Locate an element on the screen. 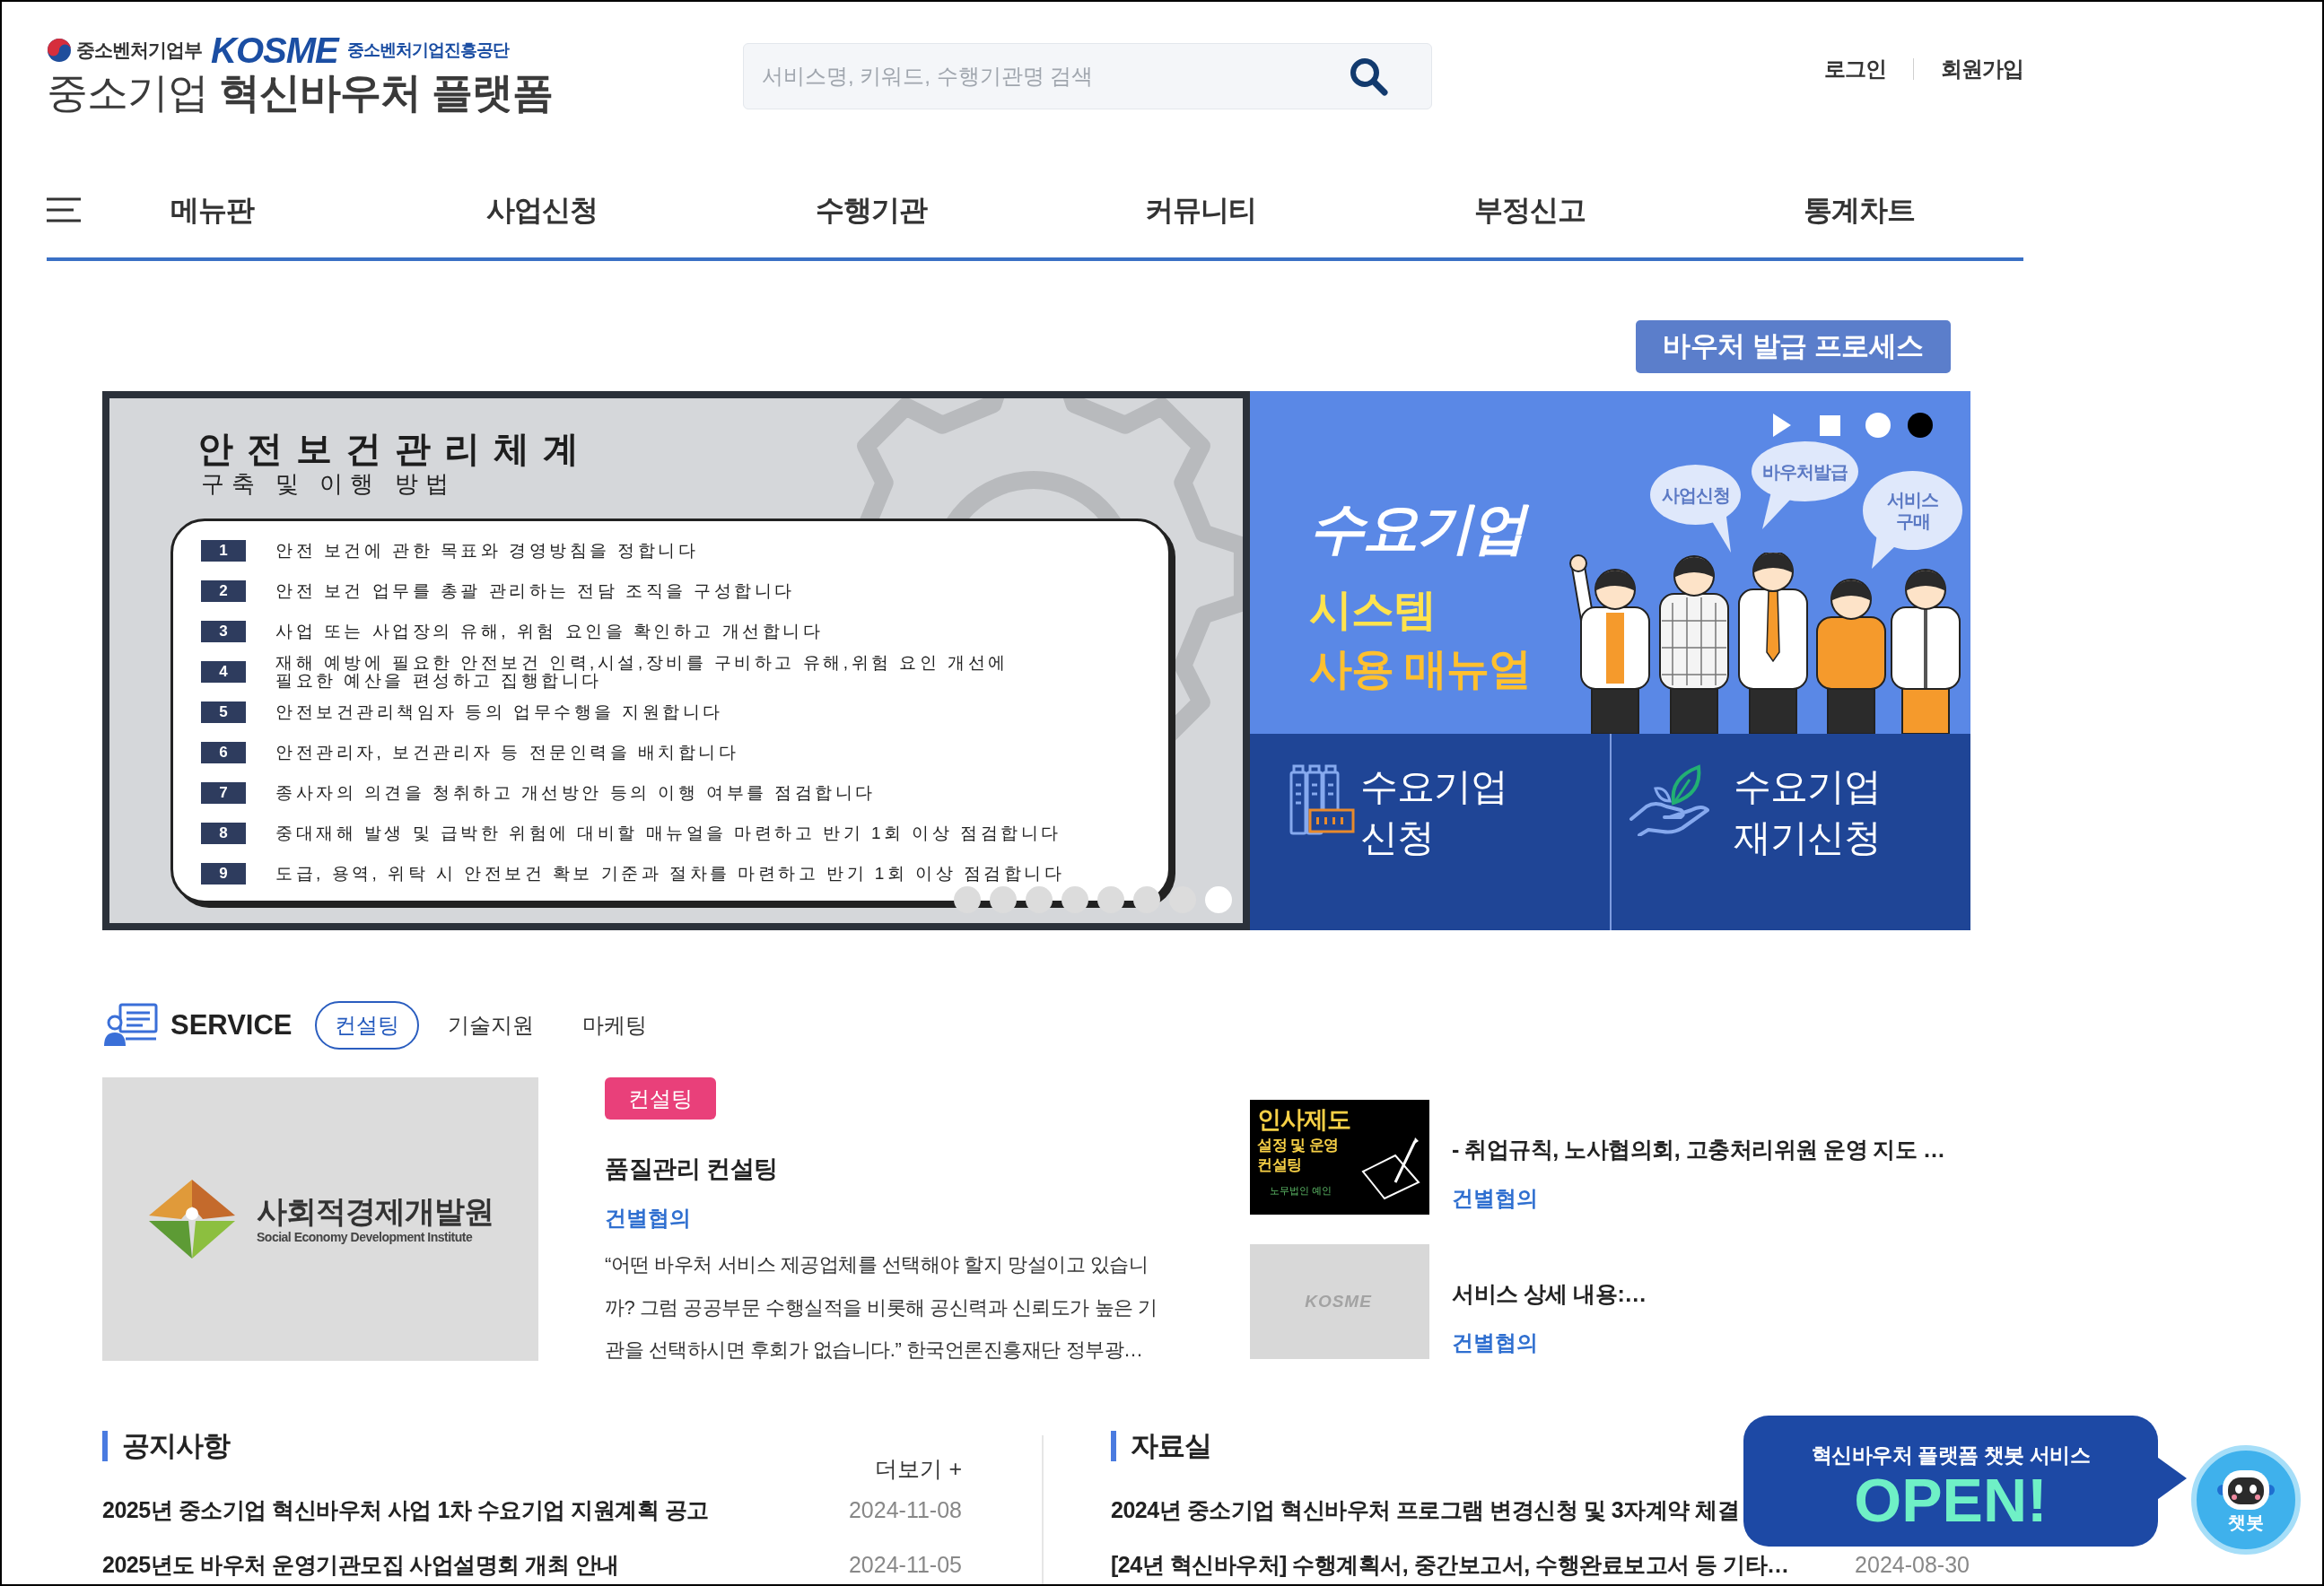 This screenshot has width=2324, height=1586. step-number: 5 is located at coordinates (224, 712).